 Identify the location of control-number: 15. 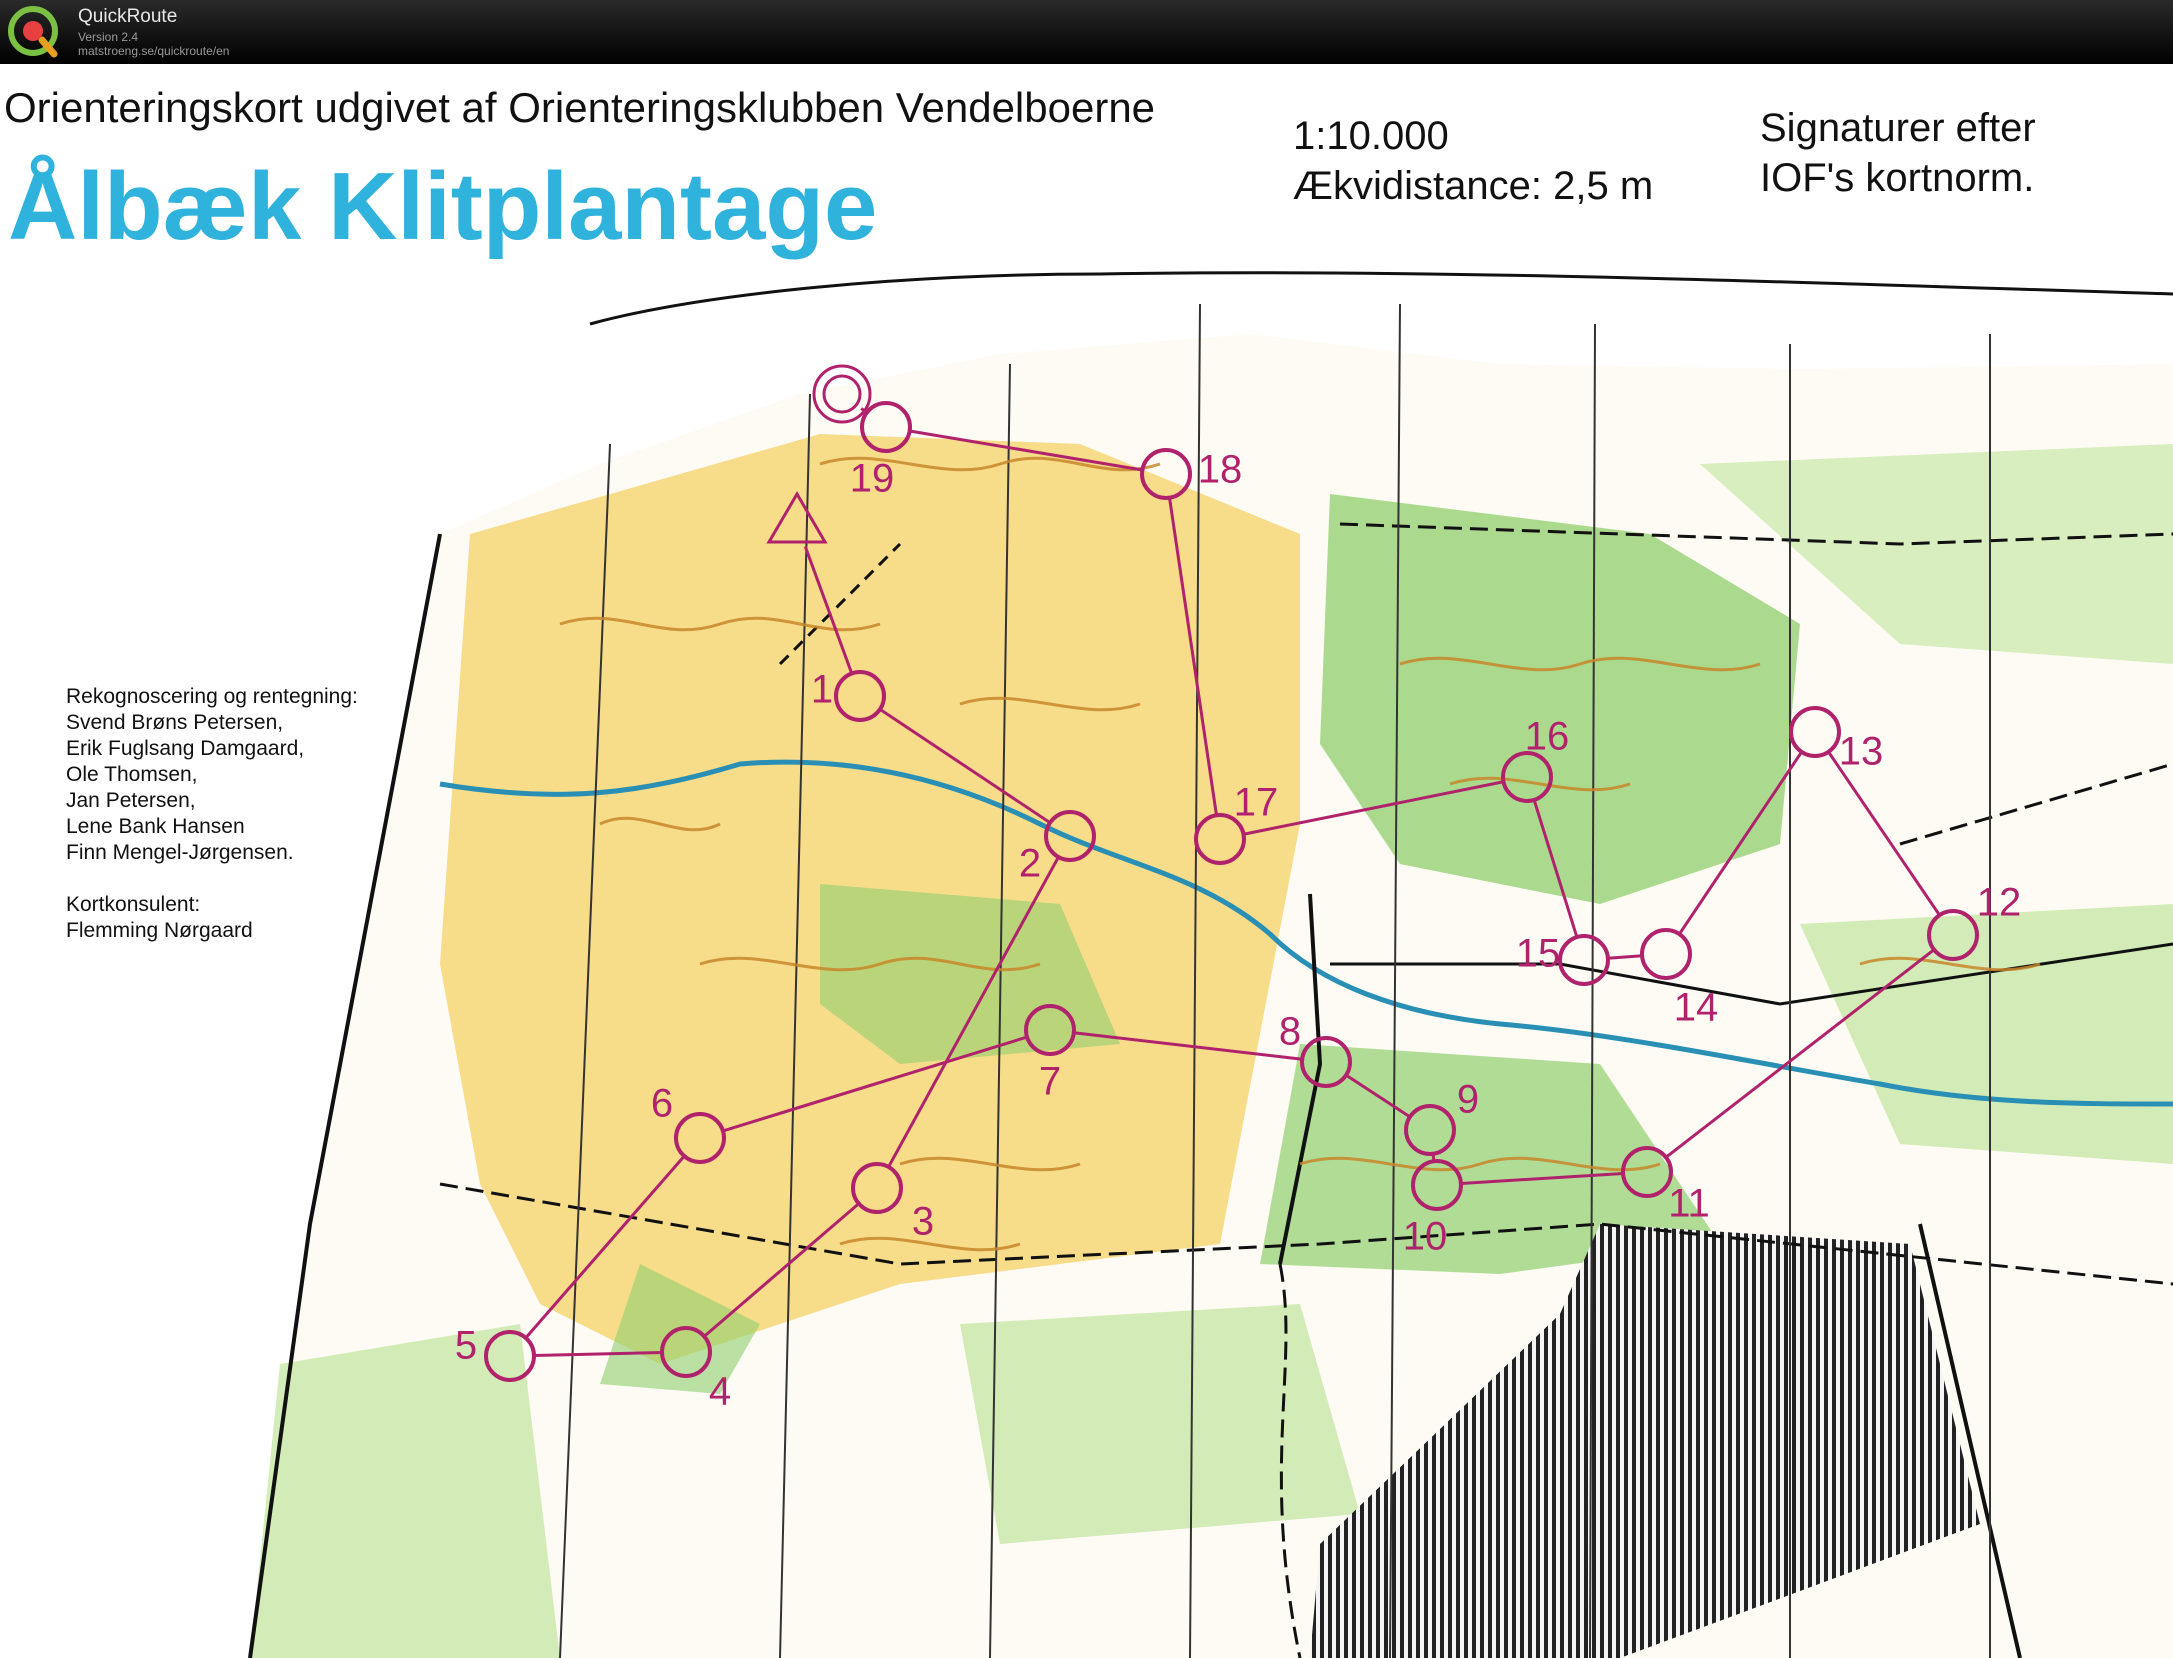
(1538, 953).